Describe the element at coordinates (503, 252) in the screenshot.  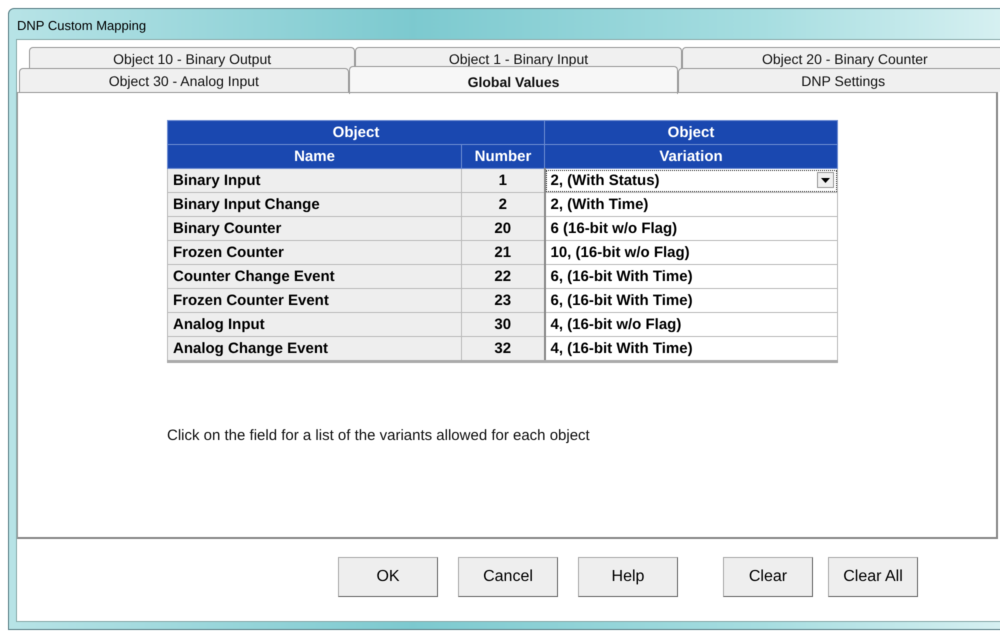
I see `table-cell: 21` at that location.